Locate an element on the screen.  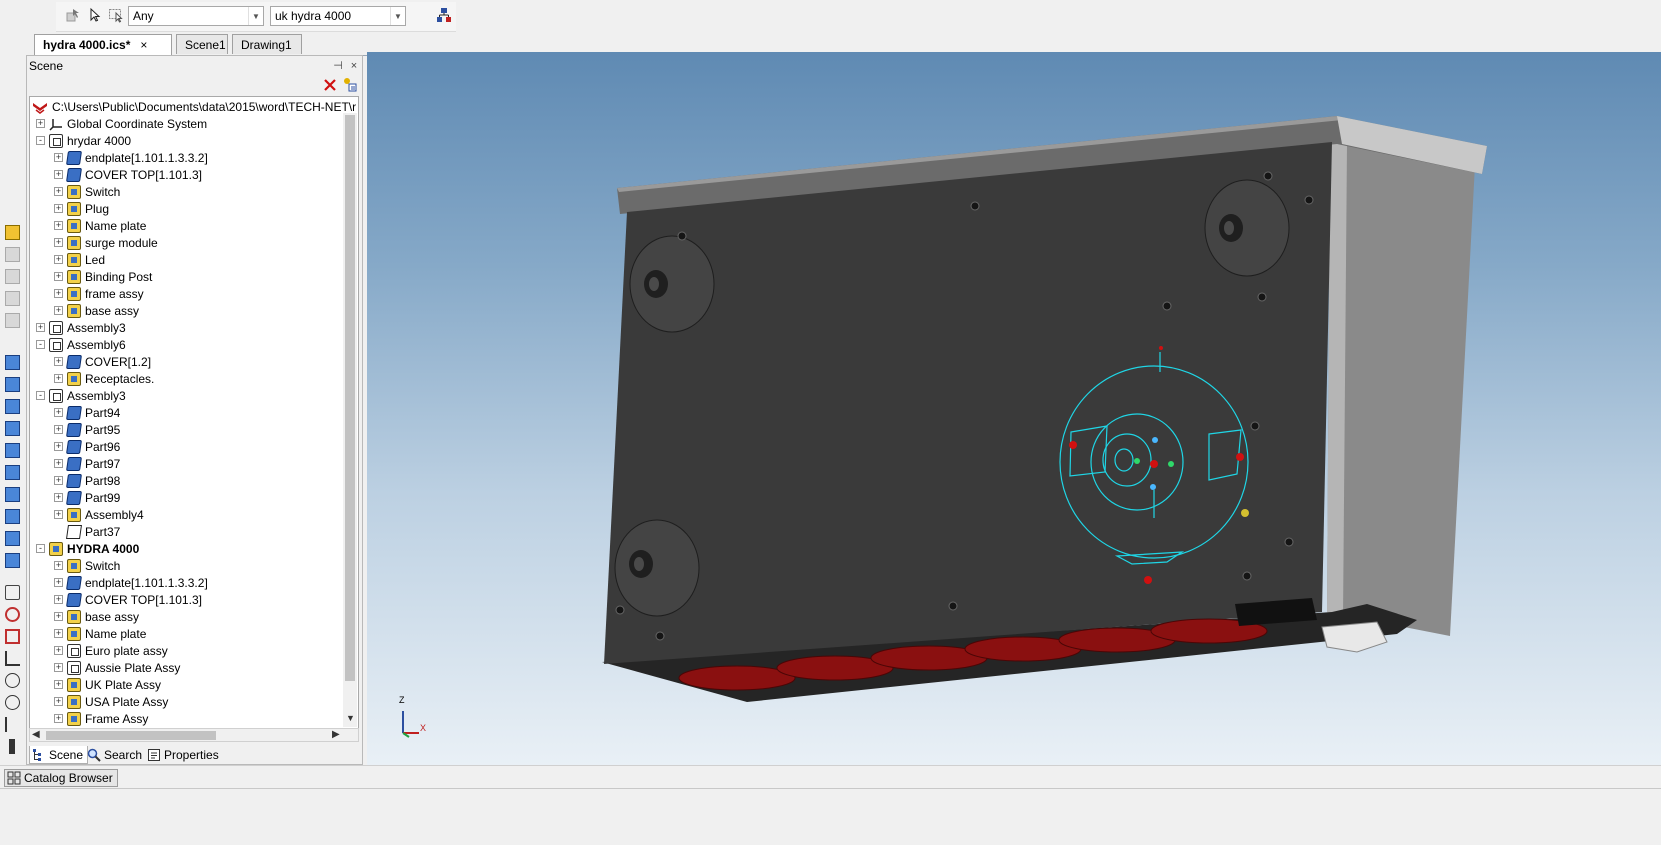
line-tool-icon is located at coordinates (12, 724).